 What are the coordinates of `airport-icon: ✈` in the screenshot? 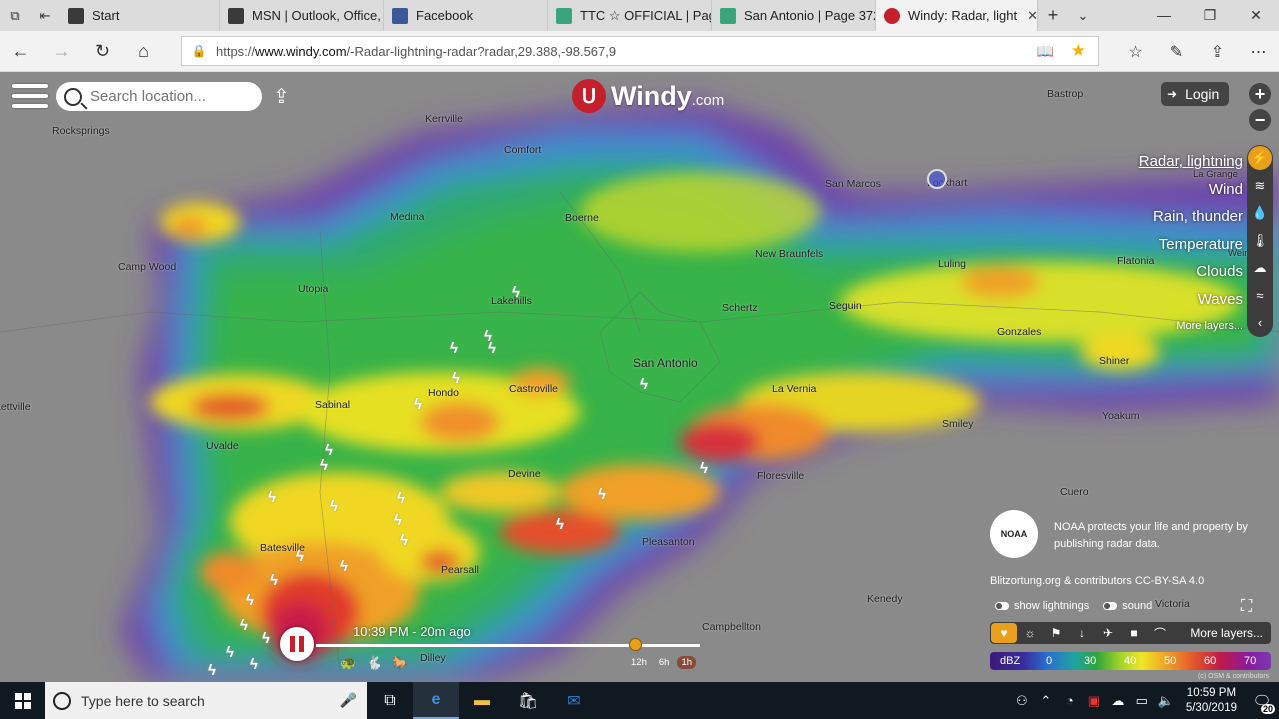 It's located at (1108, 633).